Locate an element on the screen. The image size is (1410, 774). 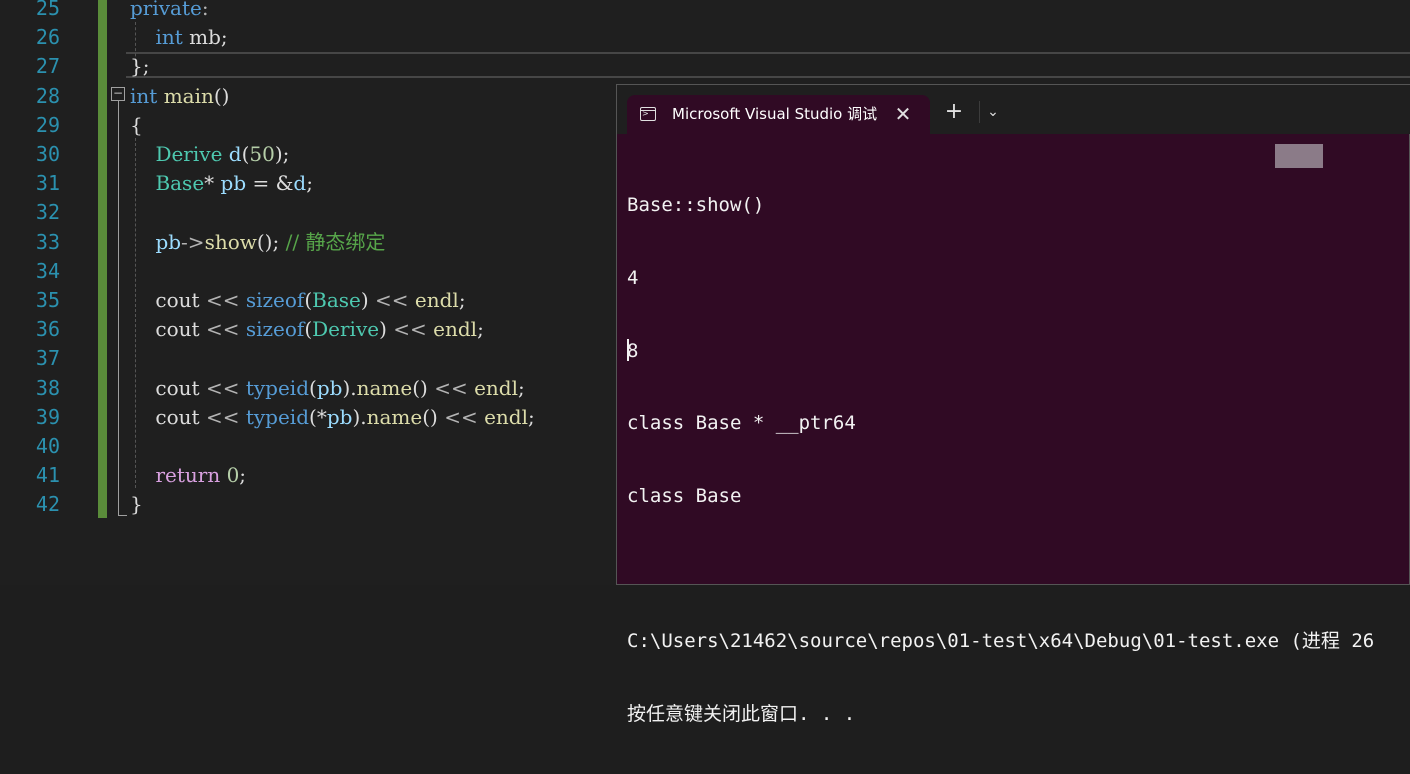
console-line: Base::show() is located at coordinates (696, 205).